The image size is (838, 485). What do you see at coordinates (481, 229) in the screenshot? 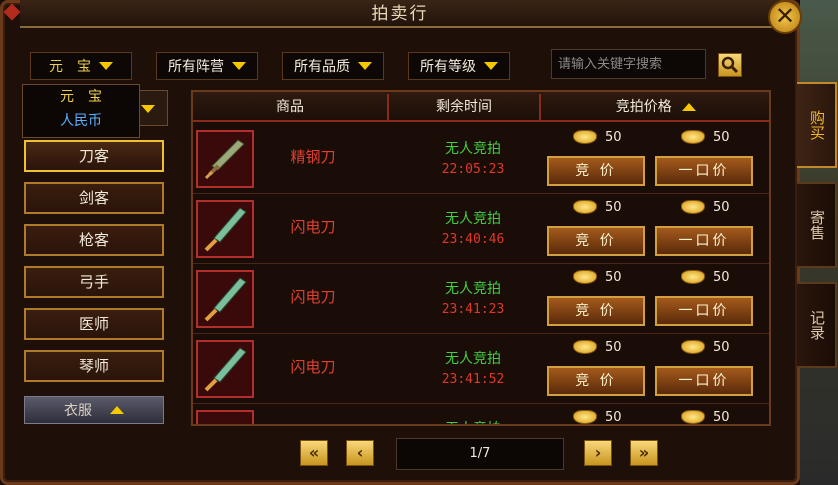
I see `table-row: 闪电刀 无人竞拍 23:40:46 50 50 竞 价 一口价` at bounding box center [481, 229].